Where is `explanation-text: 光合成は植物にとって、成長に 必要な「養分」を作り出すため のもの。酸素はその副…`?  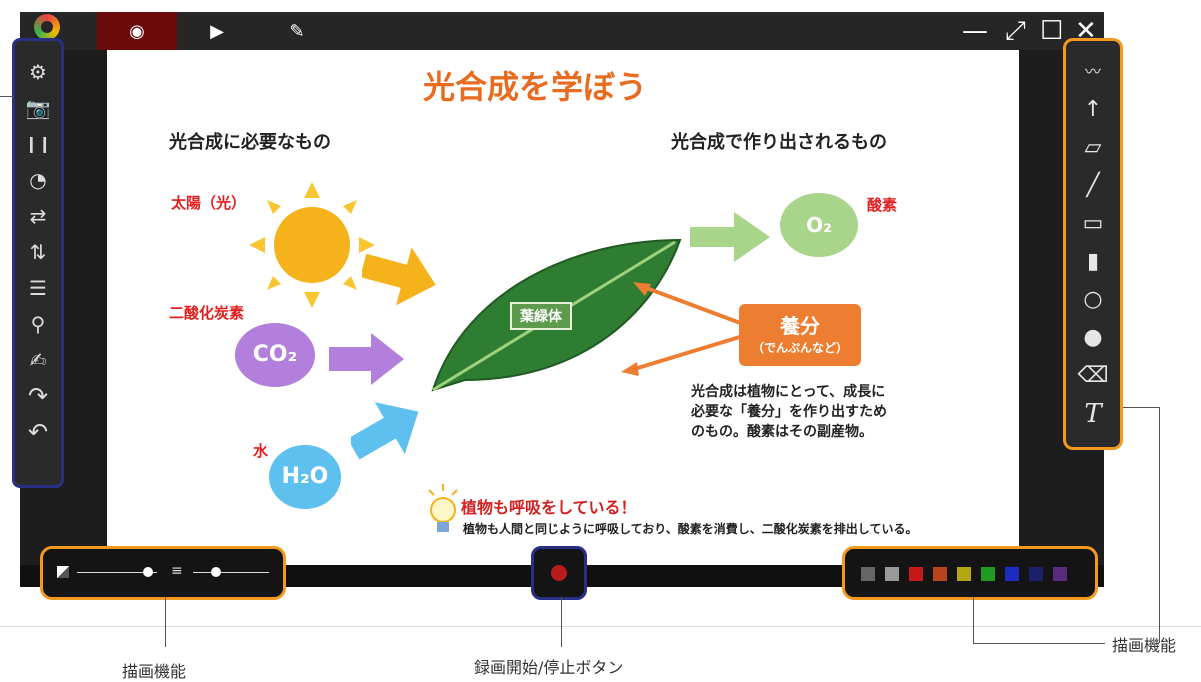 explanation-text: 光合成は植物にとって、成長に 必要な「養分」を作り出すため のもの。酸素はその副… is located at coordinates (789, 412).